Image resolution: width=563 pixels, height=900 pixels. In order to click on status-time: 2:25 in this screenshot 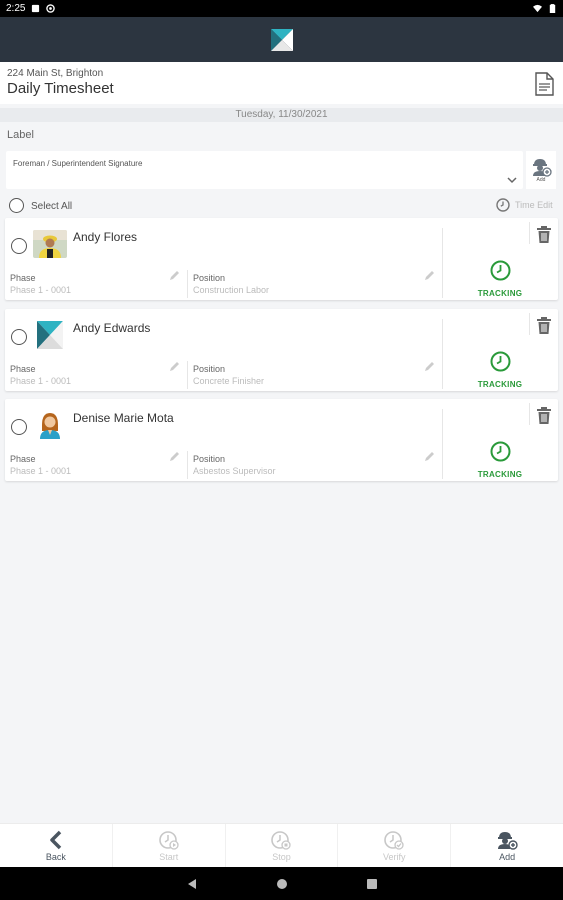, I will do `click(16, 8)`.